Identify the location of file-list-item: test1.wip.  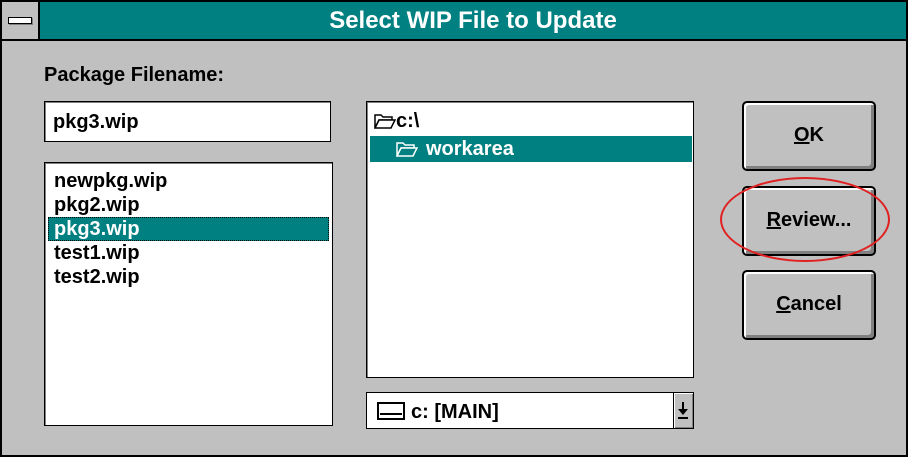
(188, 253).